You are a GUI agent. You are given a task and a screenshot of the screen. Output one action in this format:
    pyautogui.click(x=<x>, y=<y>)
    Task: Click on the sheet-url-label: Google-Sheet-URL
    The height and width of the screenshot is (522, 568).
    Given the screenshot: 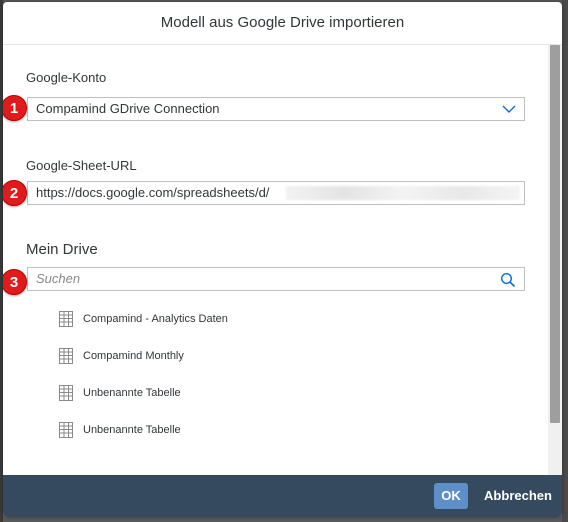 What is the action you would take?
    pyautogui.click(x=81, y=165)
    